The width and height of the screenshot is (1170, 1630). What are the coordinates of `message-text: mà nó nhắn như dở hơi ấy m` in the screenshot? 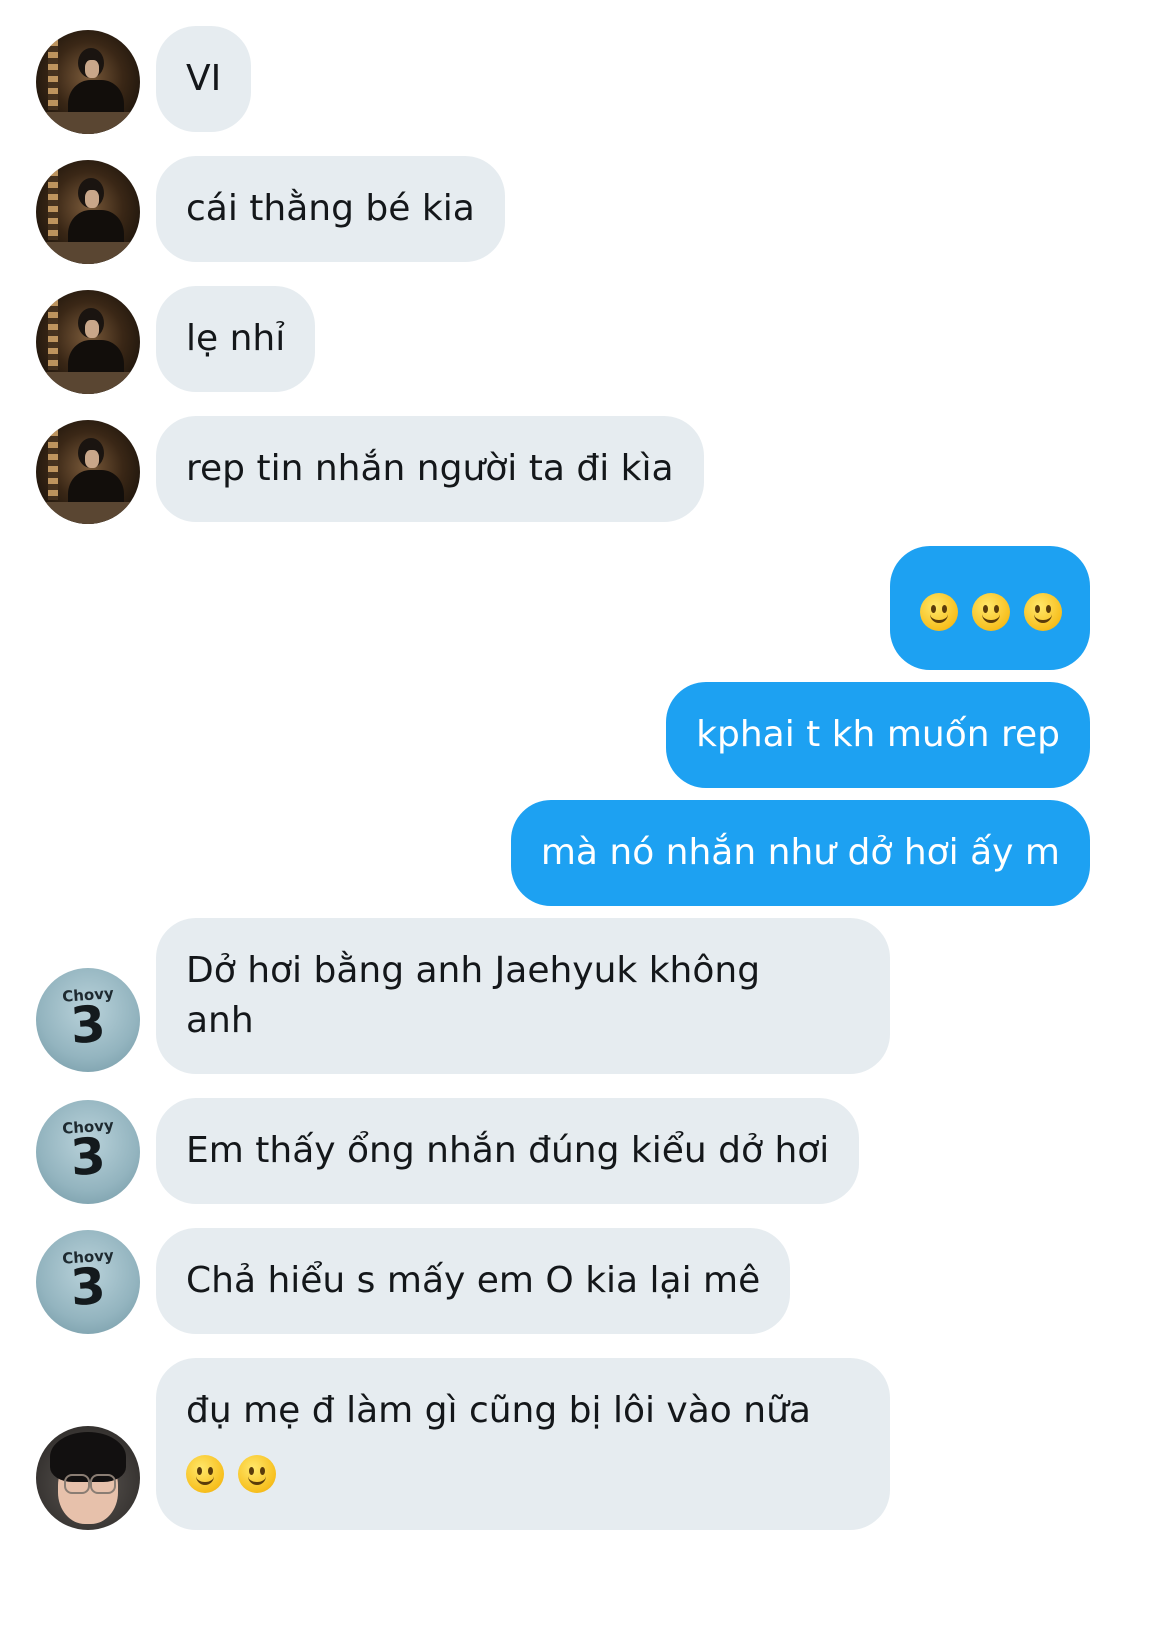 It's located at (800, 852).